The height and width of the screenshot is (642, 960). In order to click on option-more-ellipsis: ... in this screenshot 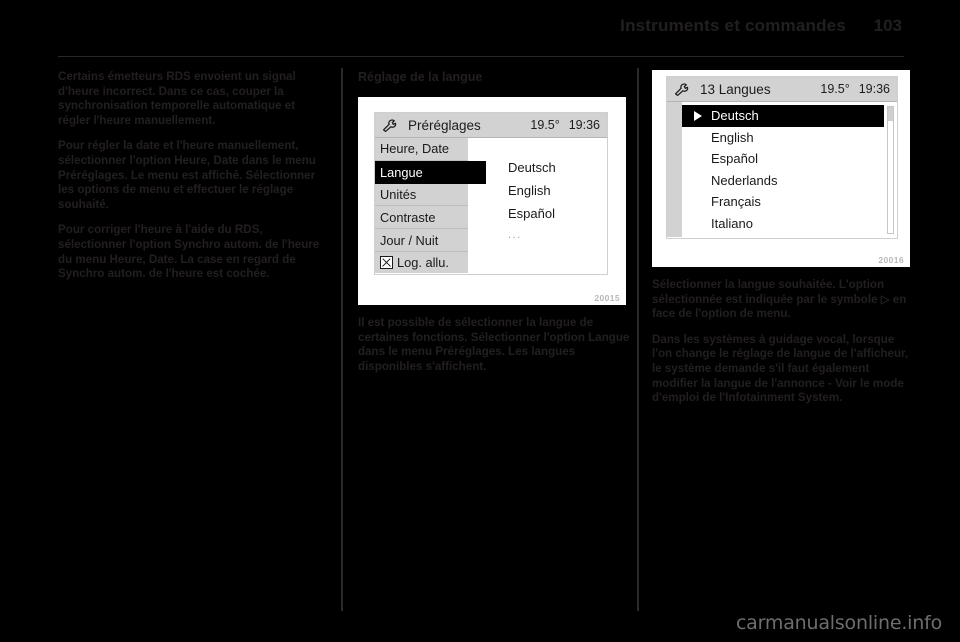, I will do `click(546, 235)`.